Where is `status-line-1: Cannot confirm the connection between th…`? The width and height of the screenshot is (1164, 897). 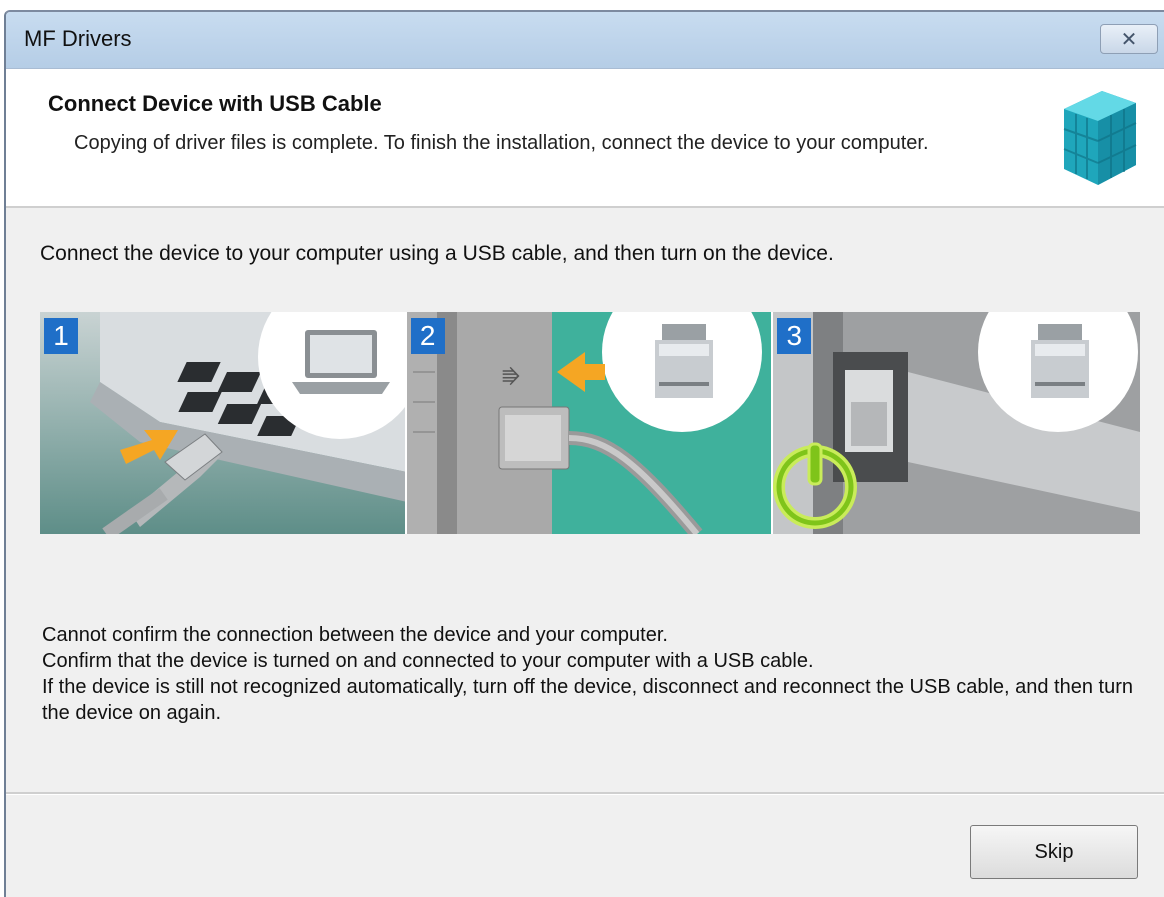 status-line-1: Cannot confirm the connection between th… is located at coordinates (355, 635).